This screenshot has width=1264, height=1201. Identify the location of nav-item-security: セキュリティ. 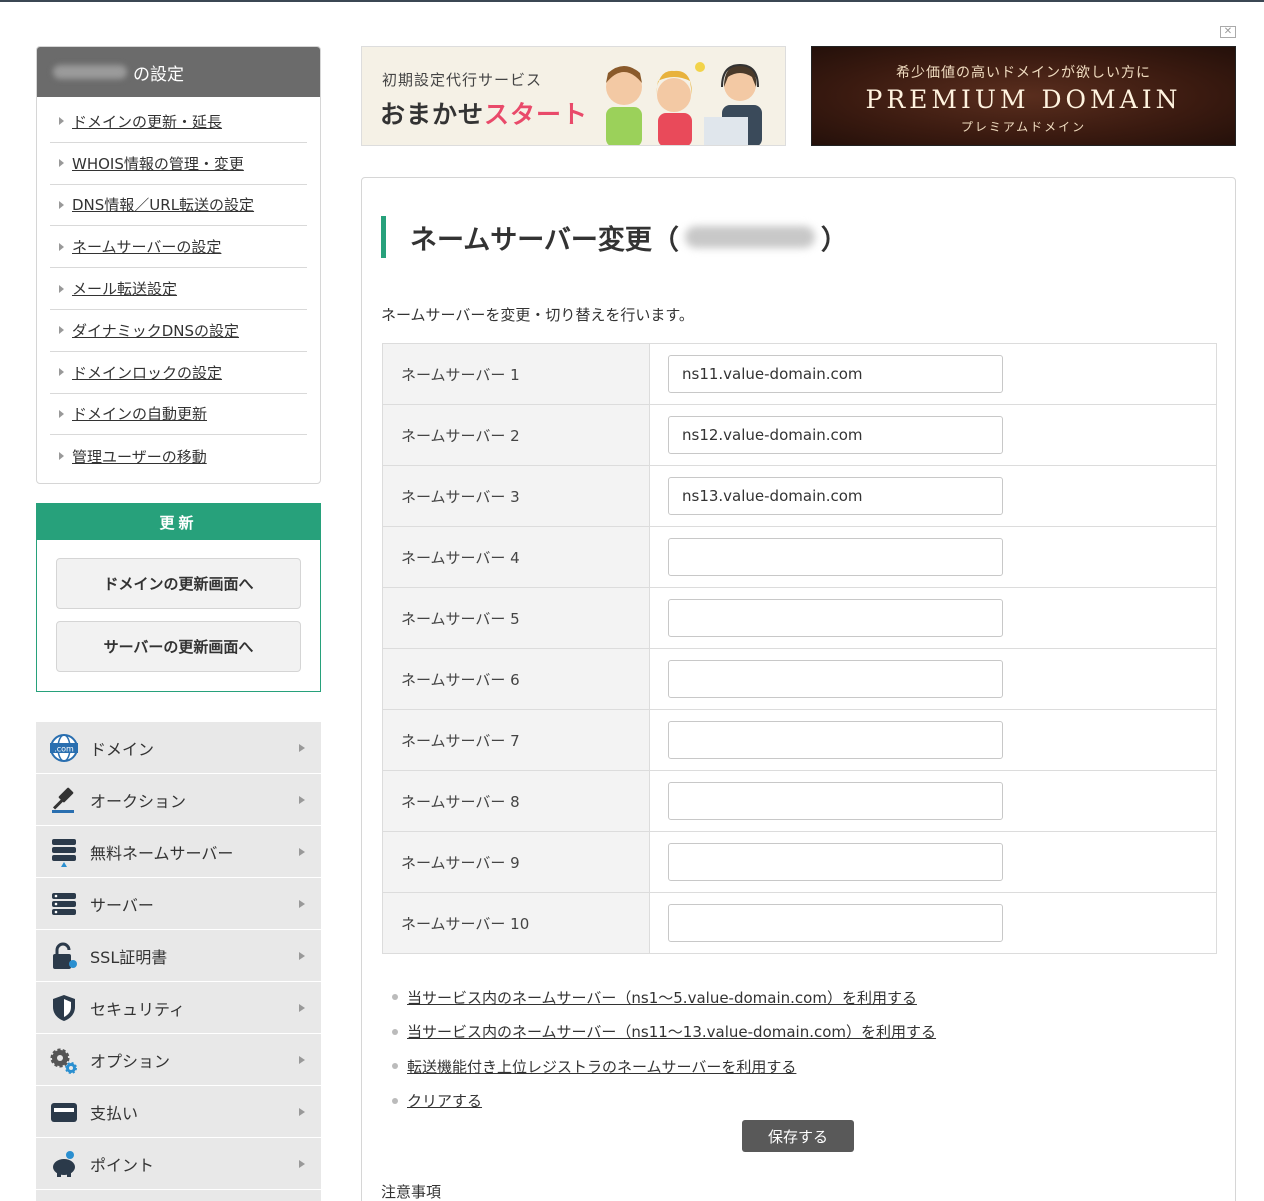
(178, 1008).